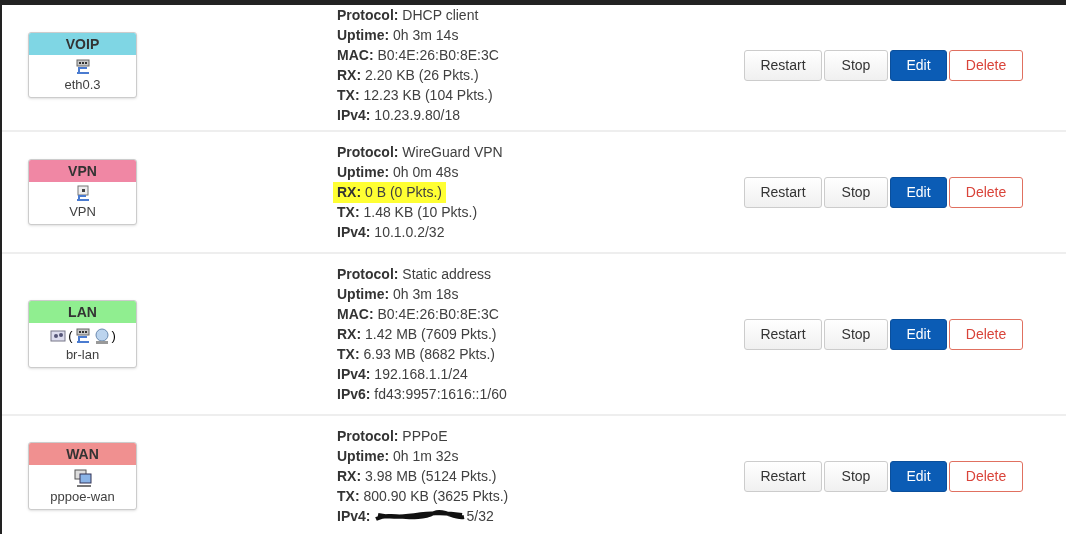 The height and width of the screenshot is (534, 1066). I want to click on ip-address-fragment: 5/32, so click(480, 516).